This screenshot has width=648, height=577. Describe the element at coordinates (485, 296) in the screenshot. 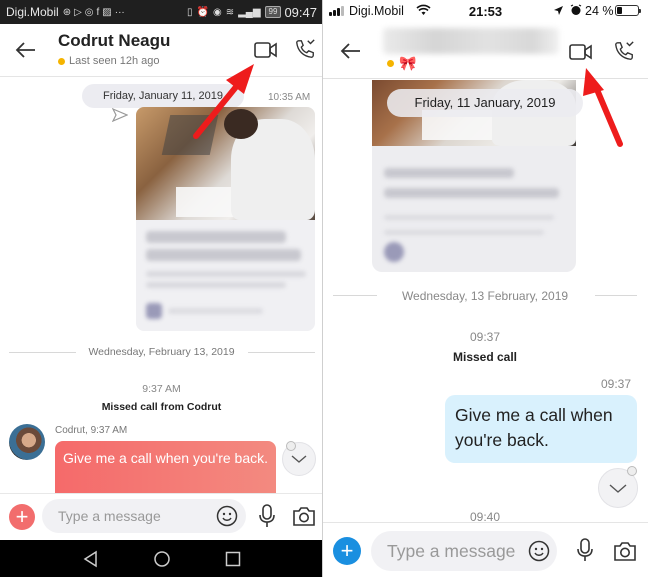

I see `date-divider-text: Wednesday, 13 February, 2019` at that location.